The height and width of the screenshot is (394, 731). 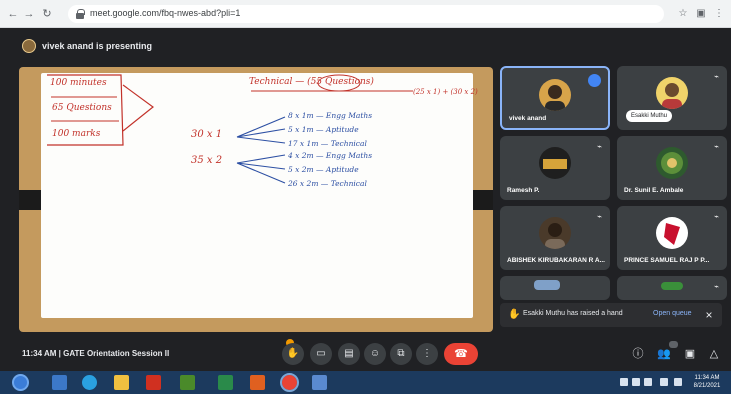 I want to click on url-text: meet.google.com/fbq-nwes-abd?pli=1, so click(x=165, y=13).